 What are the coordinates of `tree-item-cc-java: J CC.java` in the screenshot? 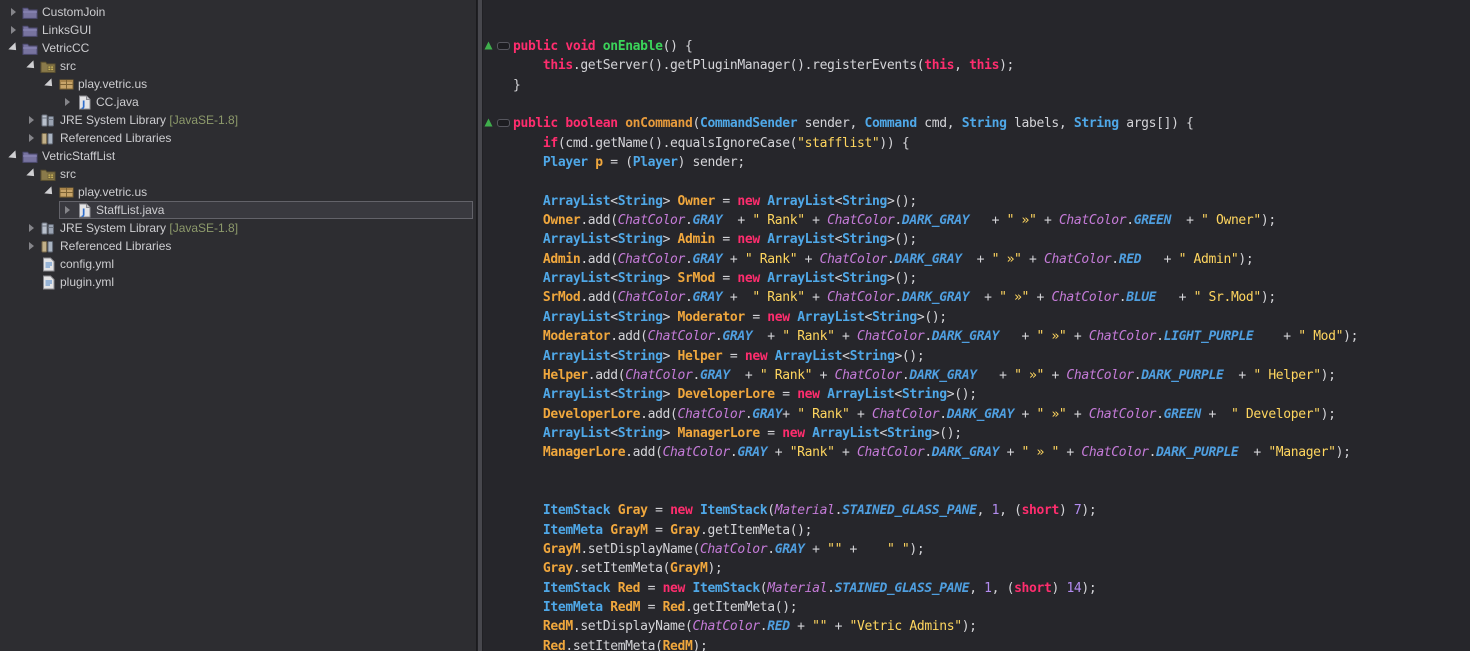 It's located at (236, 102).